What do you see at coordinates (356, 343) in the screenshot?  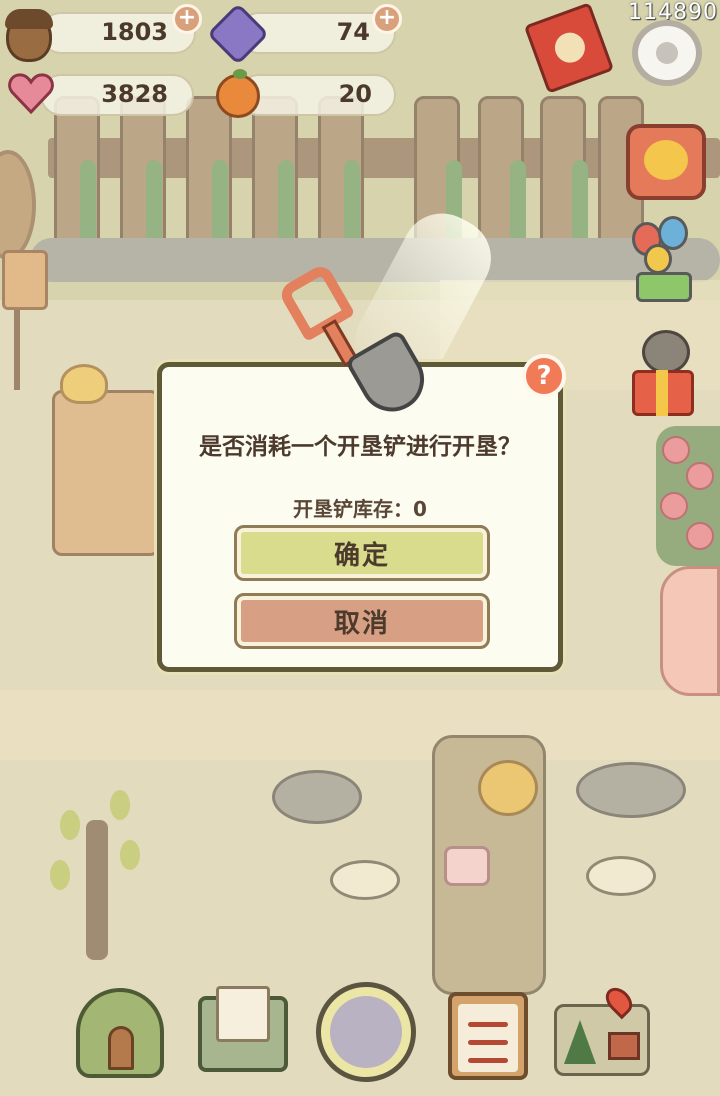 I see `shovel-icon` at bounding box center [356, 343].